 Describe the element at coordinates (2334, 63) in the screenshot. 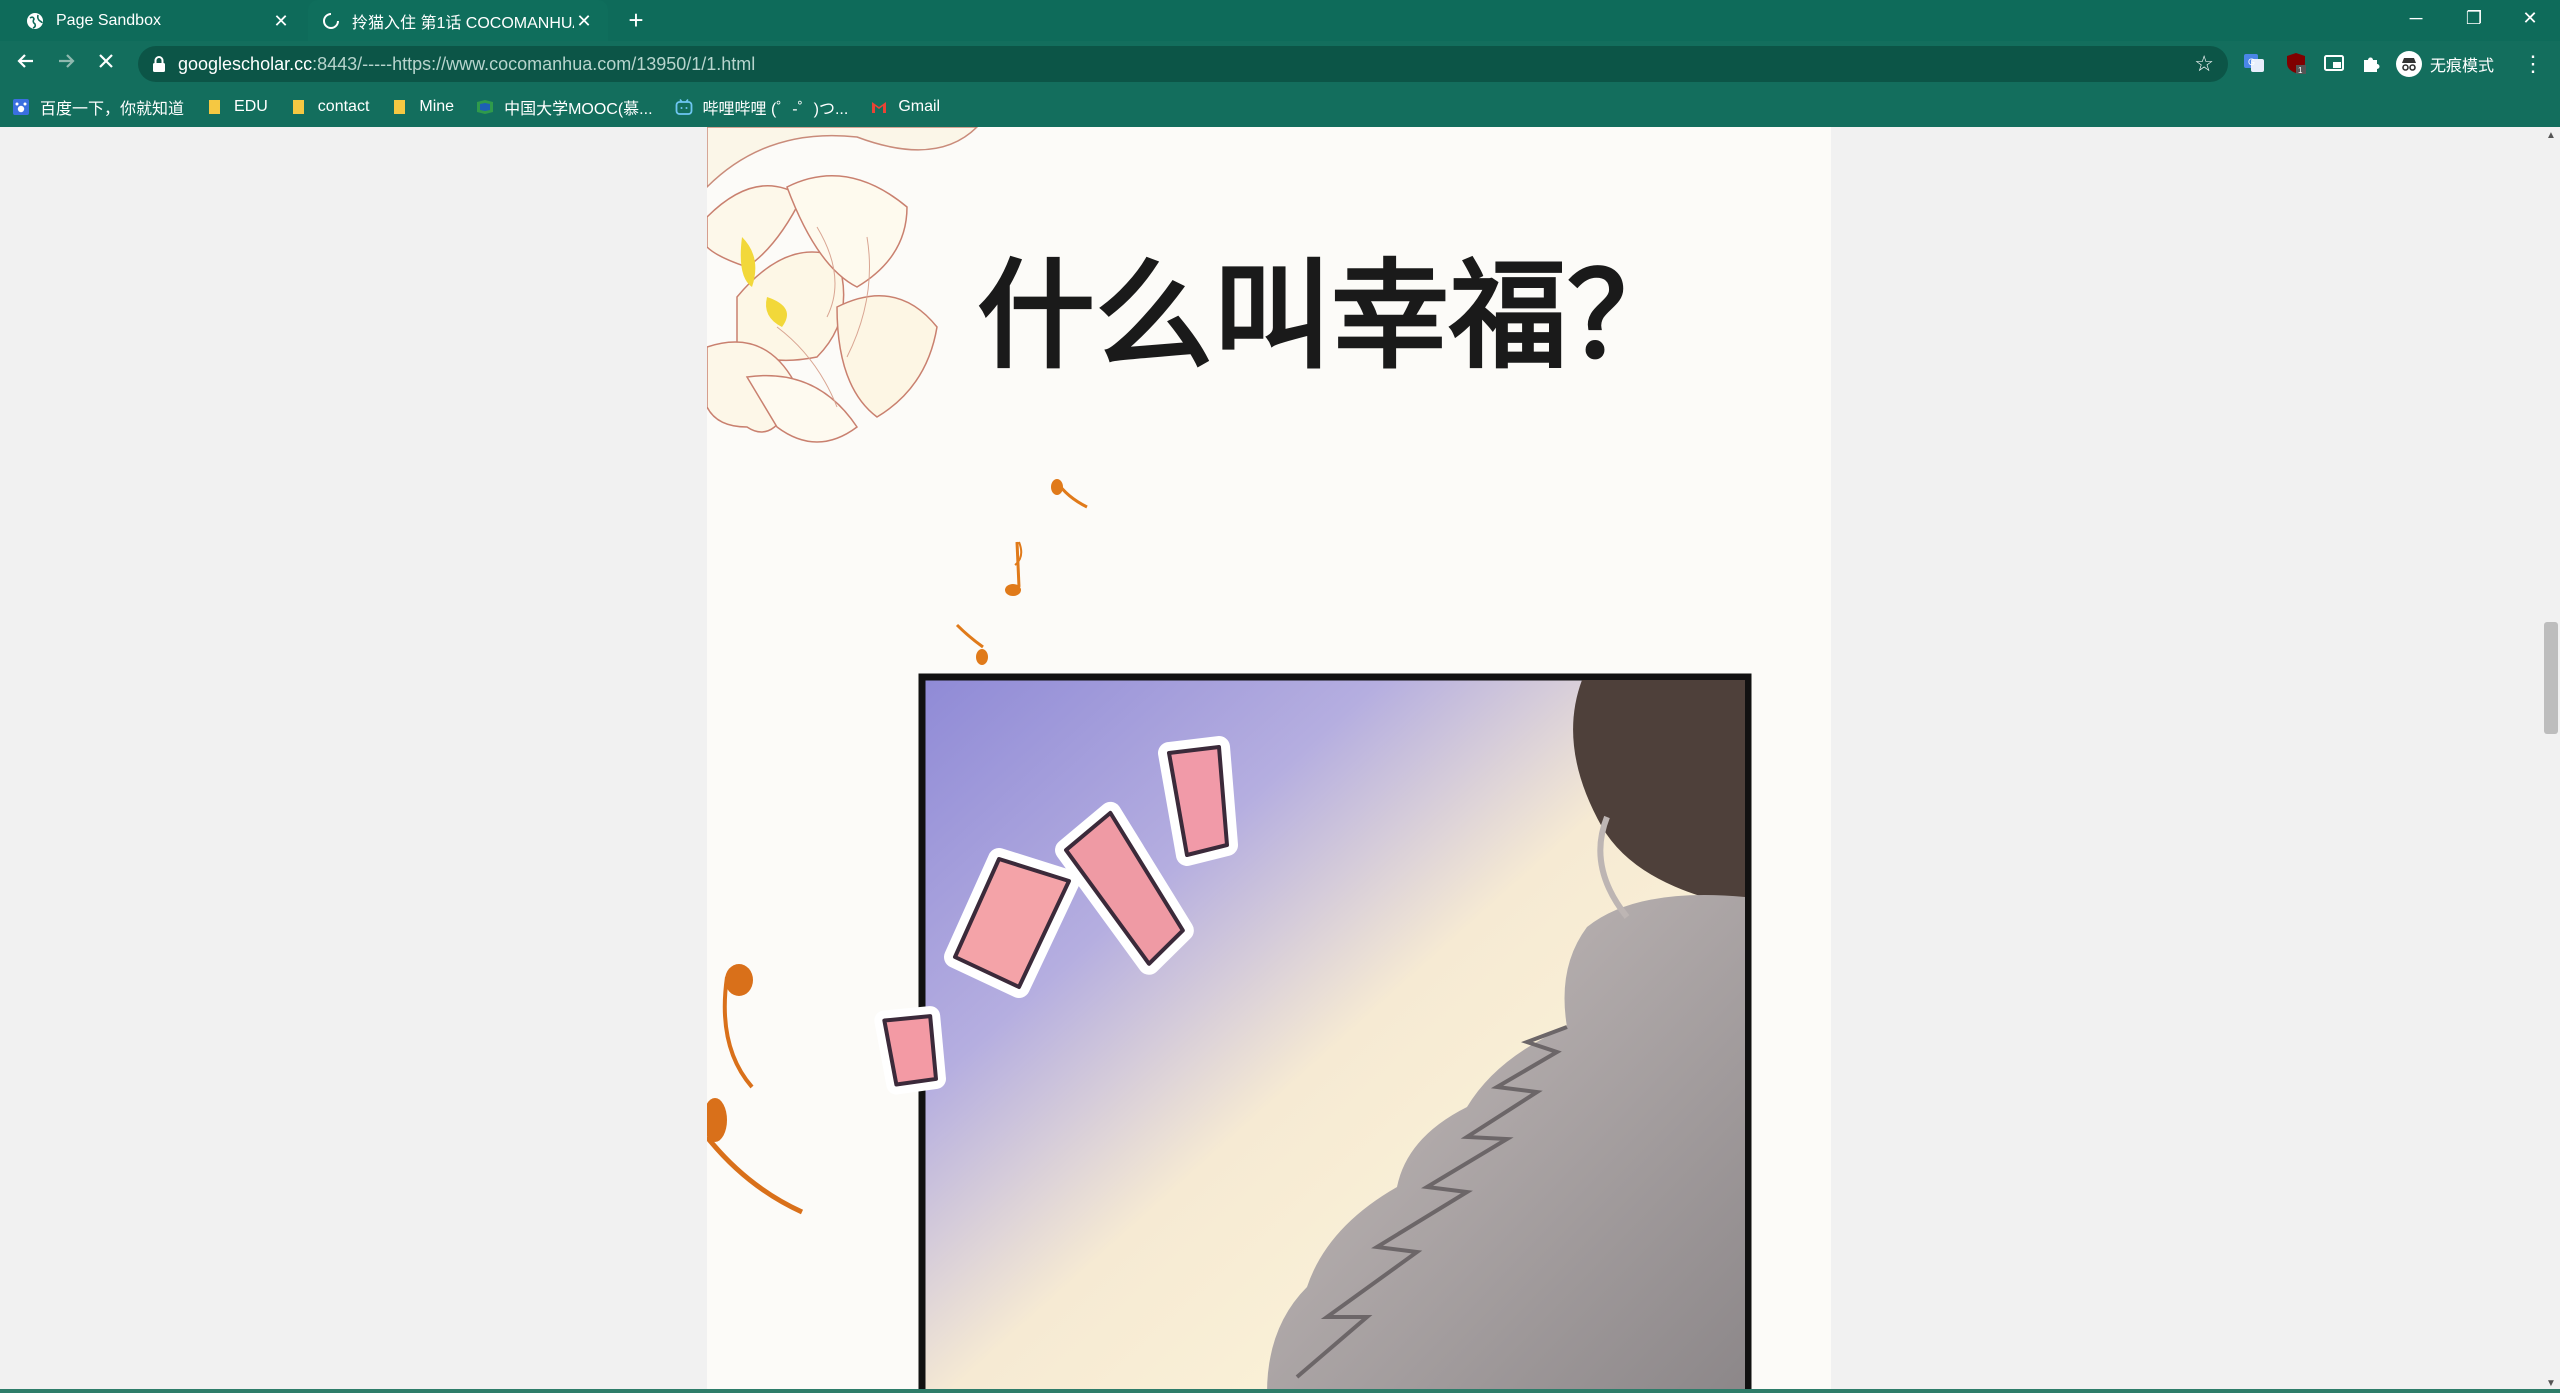

I see `media-router-icon` at that location.